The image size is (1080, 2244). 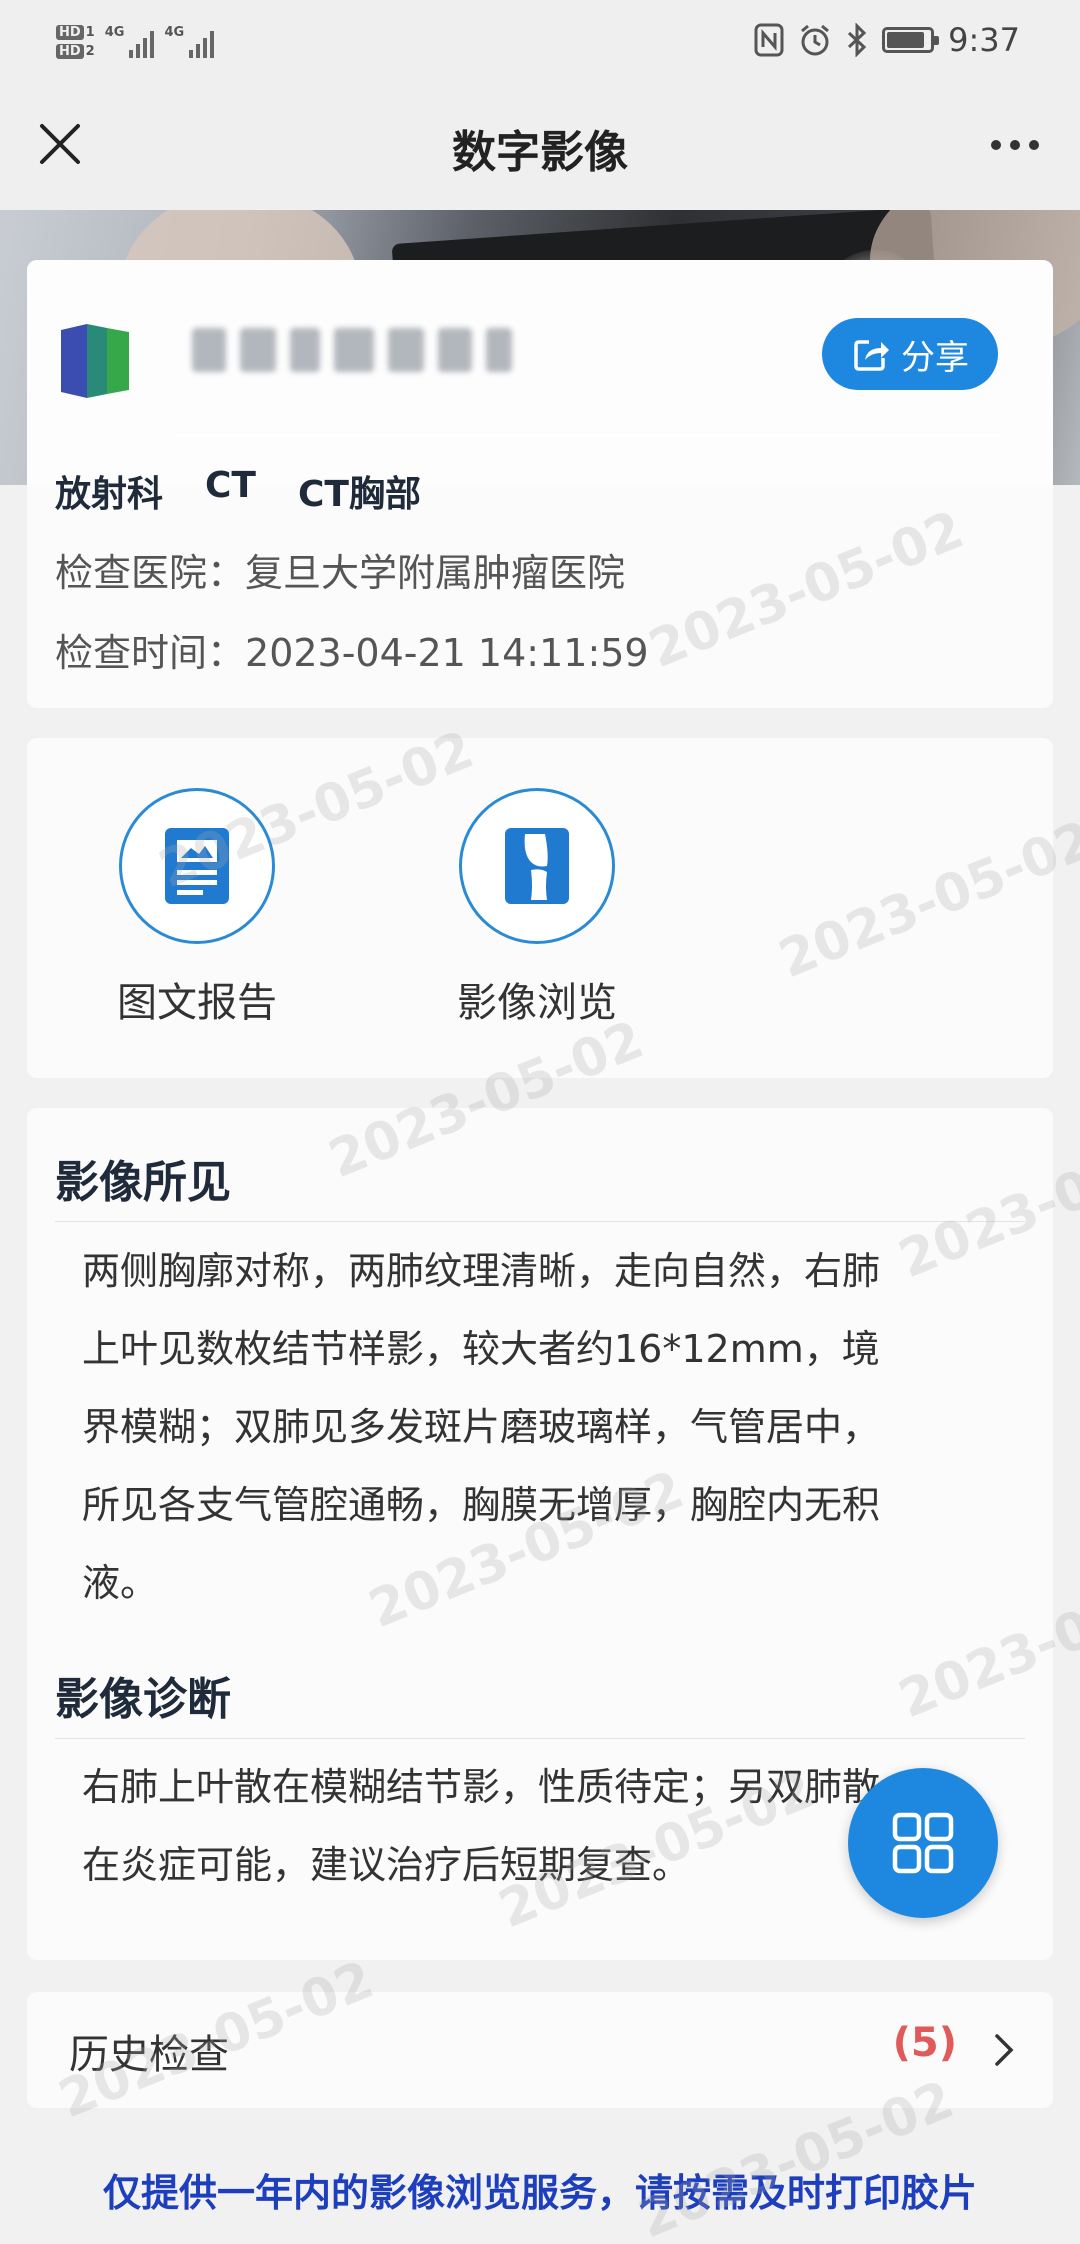 I want to click on findings-title: 影像所见, so click(x=143, y=1182).